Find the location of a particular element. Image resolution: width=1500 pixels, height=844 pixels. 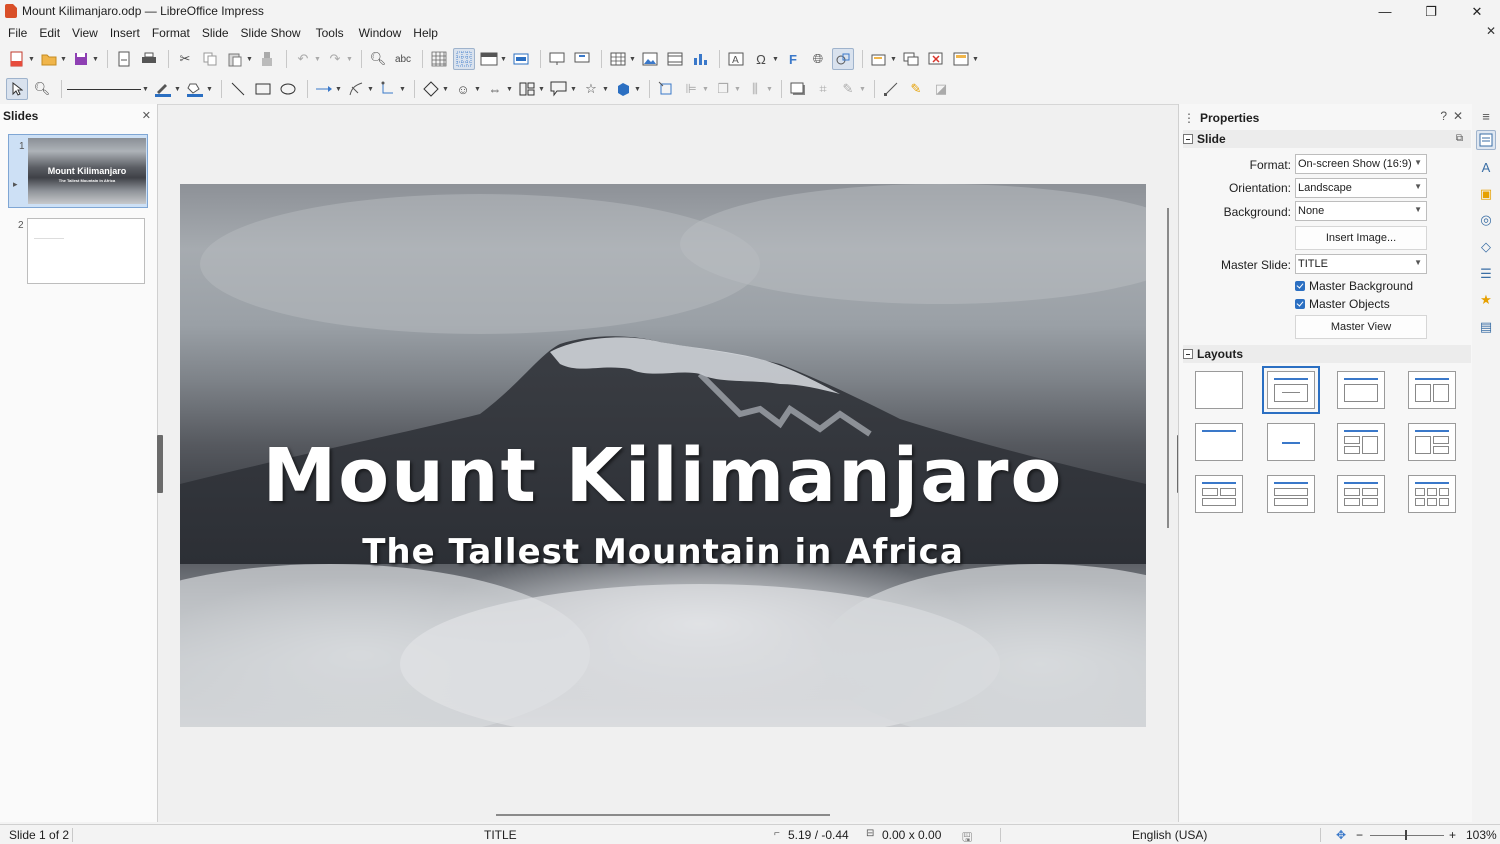

display-views-dropdown-icon: ▼ is located at coordinates (503, 59).